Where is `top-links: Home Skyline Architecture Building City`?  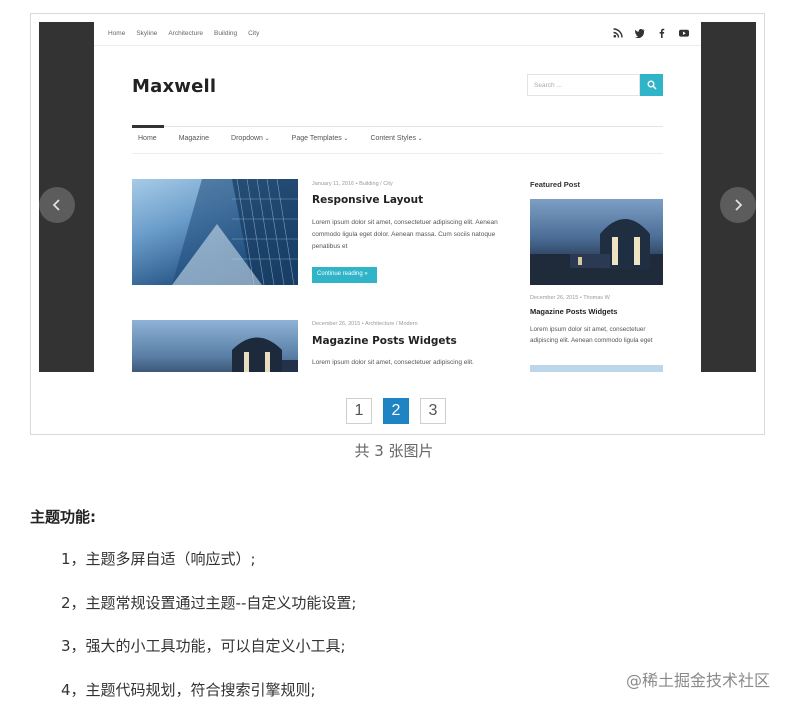
top-links: Home Skyline Architecture Building City is located at coordinates (183, 33).